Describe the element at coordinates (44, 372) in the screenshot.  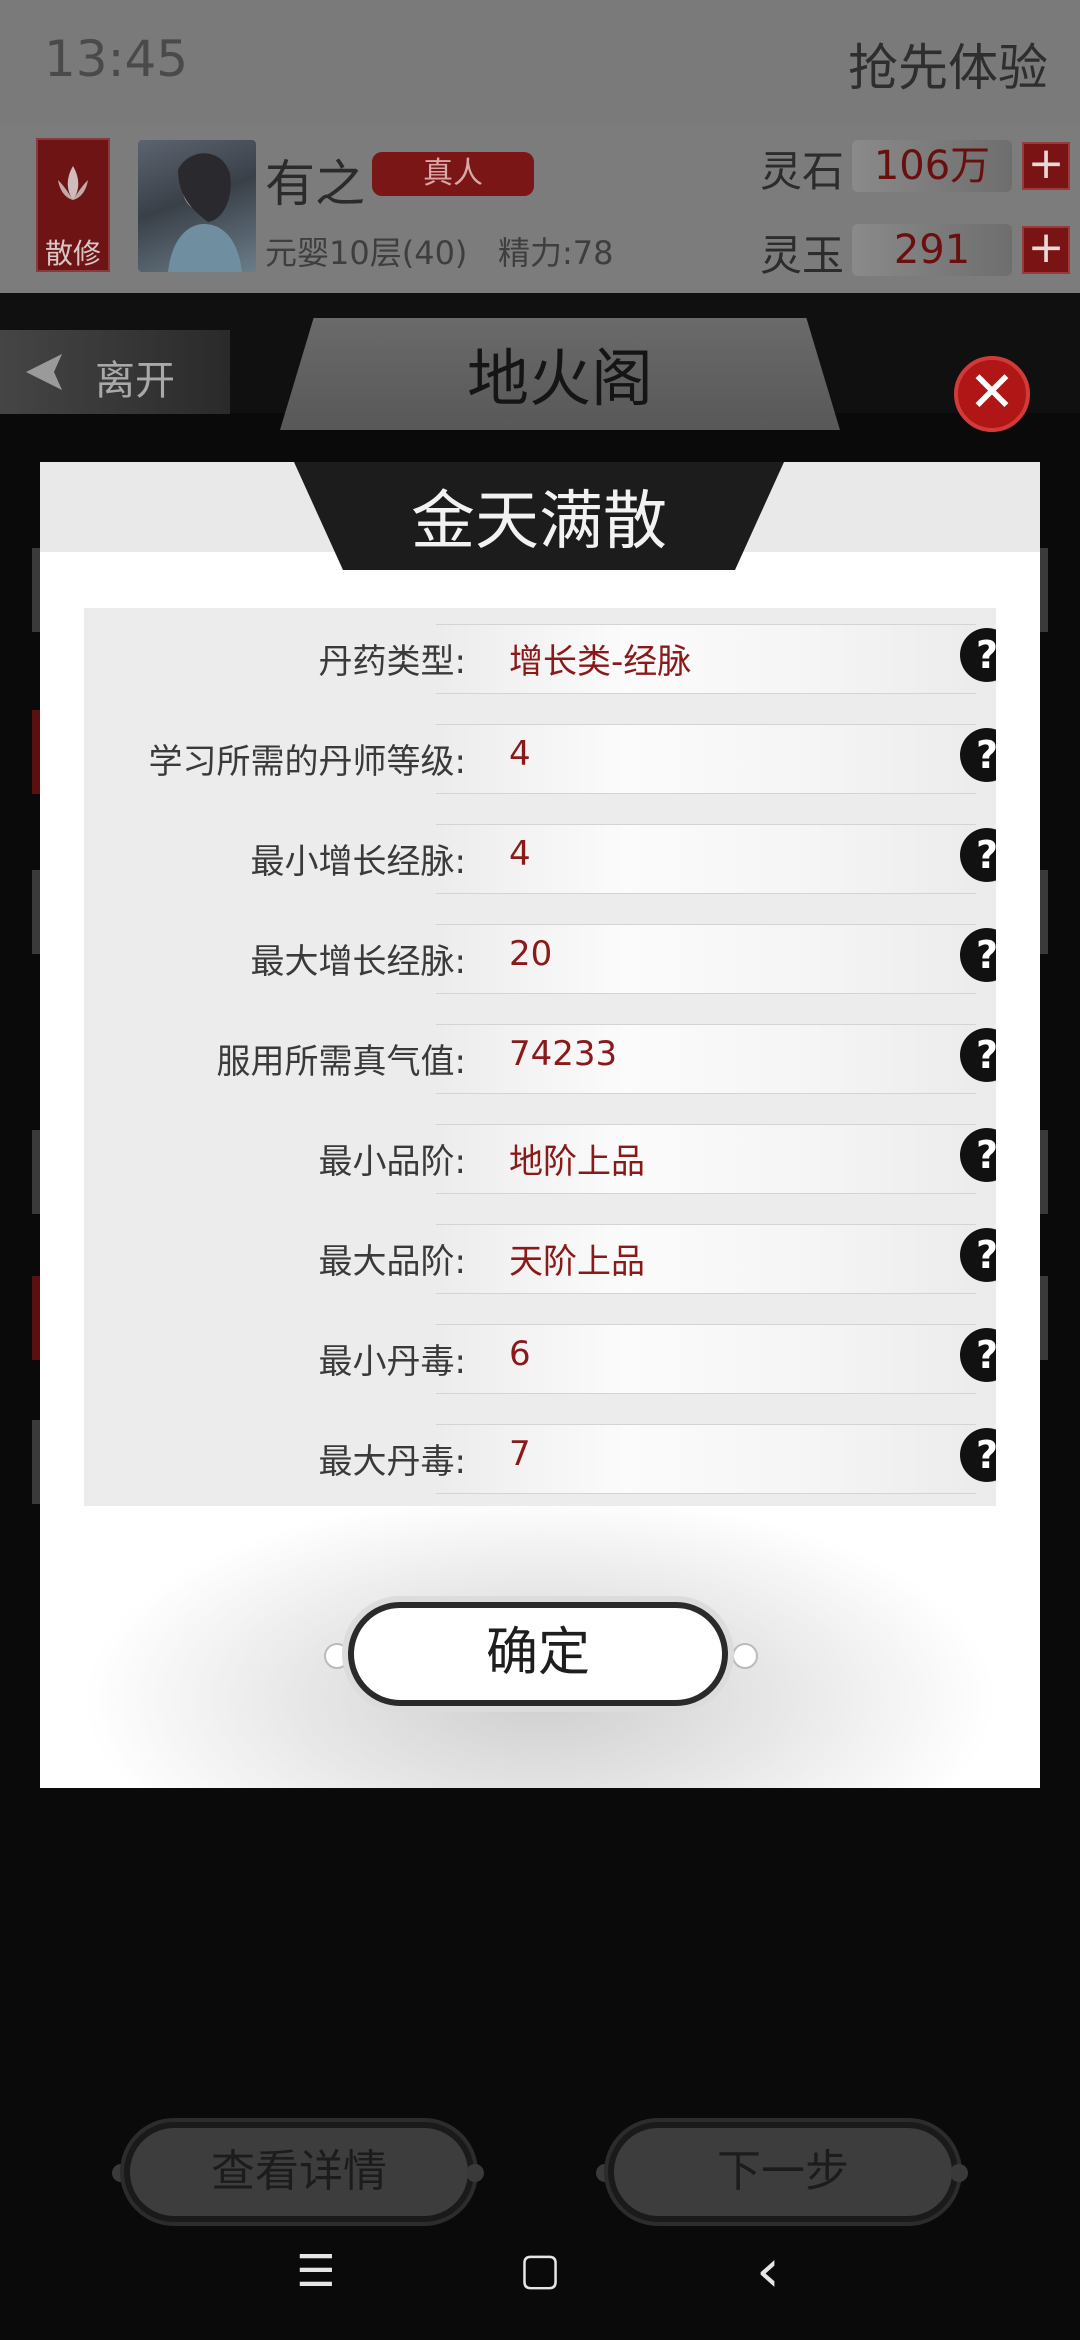
I see `back-arrow-icon` at that location.